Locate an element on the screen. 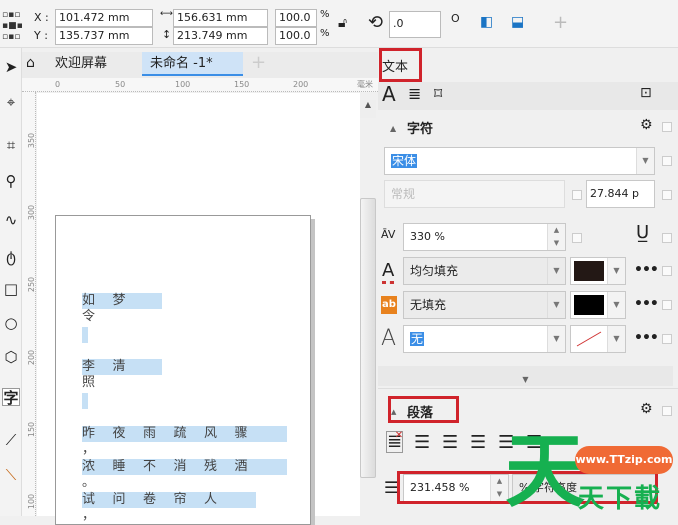 This screenshot has height=525, width=678. font-family-select: 宋体 ▼ is located at coordinates (519, 161).